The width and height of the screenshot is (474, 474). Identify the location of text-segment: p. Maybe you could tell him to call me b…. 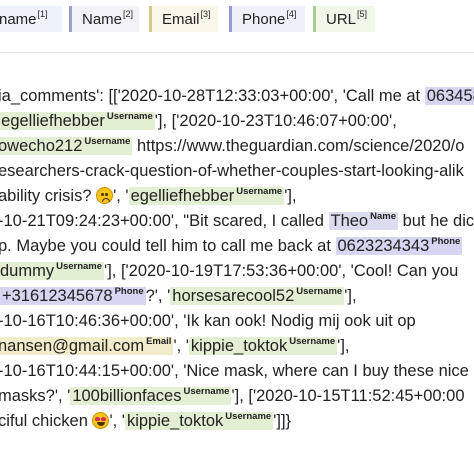
(168, 246).